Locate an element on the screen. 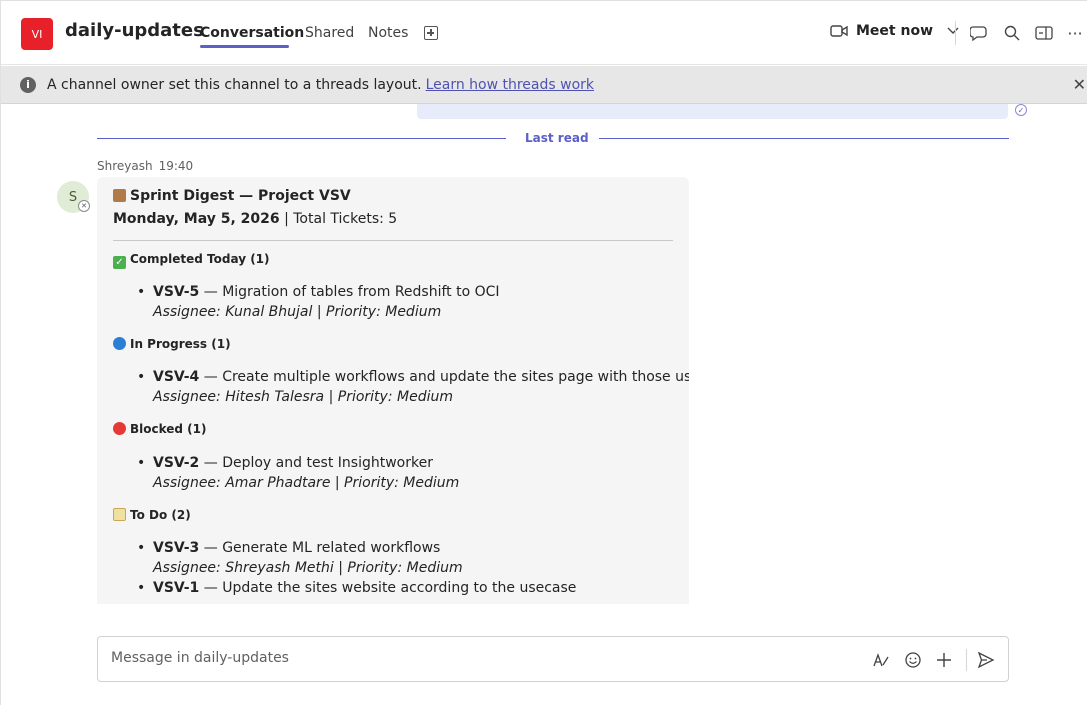 The width and height of the screenshot is (1087, 705). video-camera-icon is located at coordinates (839, 31).